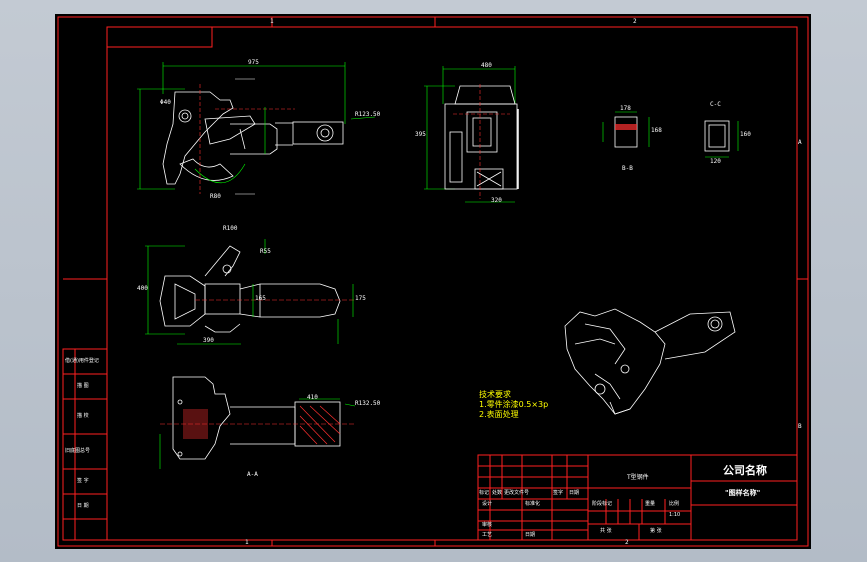 This screenshot has width=867, height=562. I want to click on zone-bottom-2: 2, so click(627, 542).